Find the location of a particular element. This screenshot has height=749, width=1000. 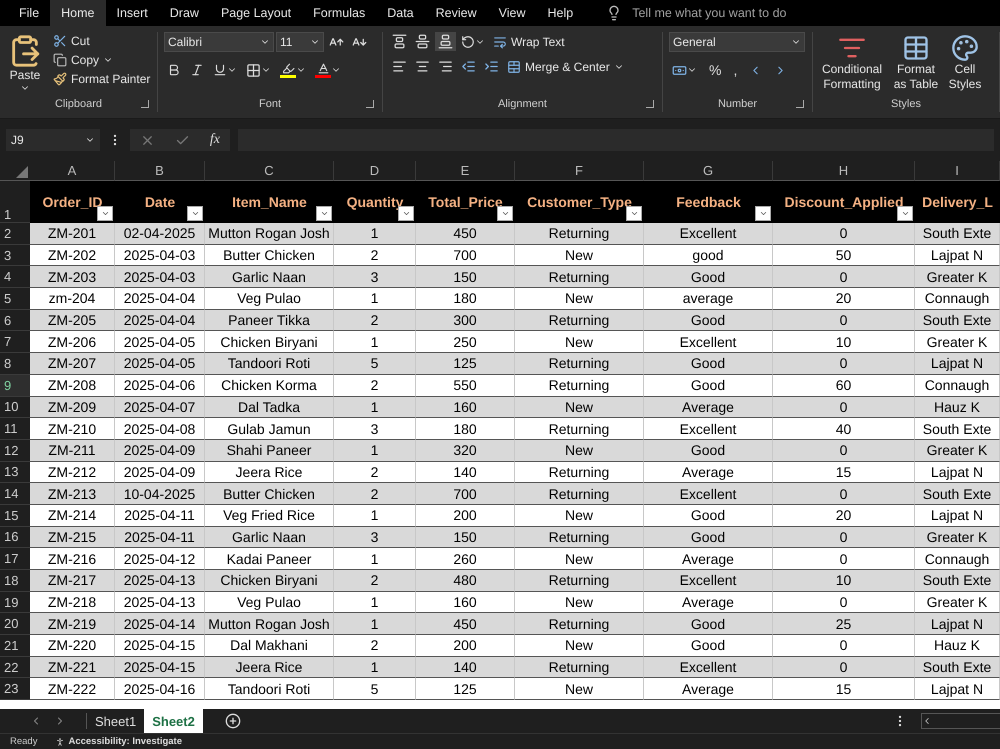

row-header: 22 is located at coordinates (15, 667).